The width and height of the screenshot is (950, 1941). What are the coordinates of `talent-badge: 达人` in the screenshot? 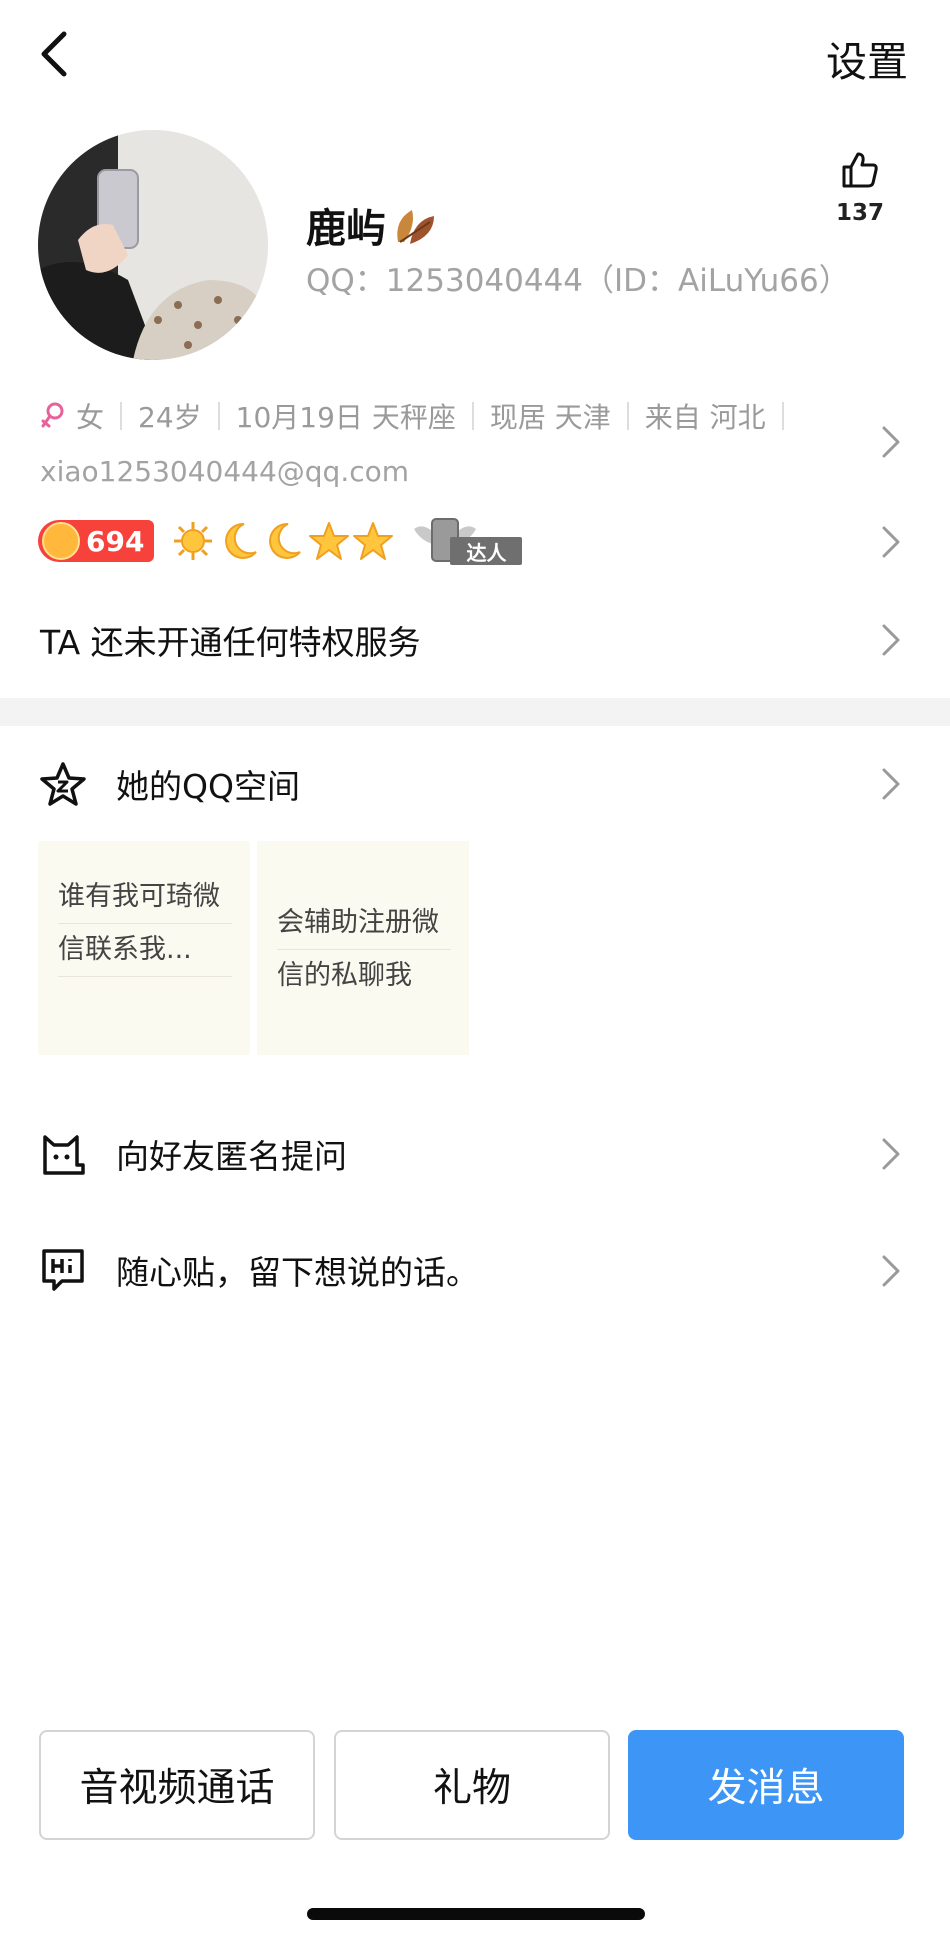 It's located at (466, 541).